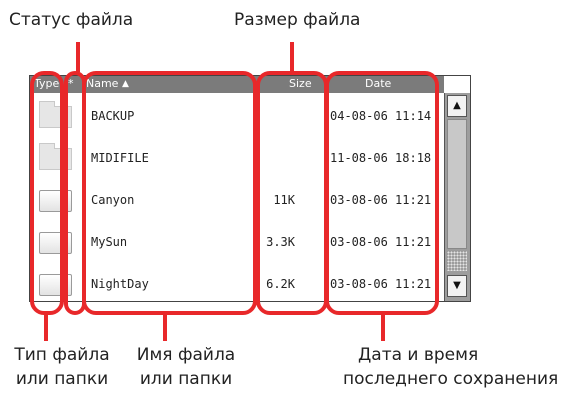  I want to click on scroll-thumb, so click(457, 184).